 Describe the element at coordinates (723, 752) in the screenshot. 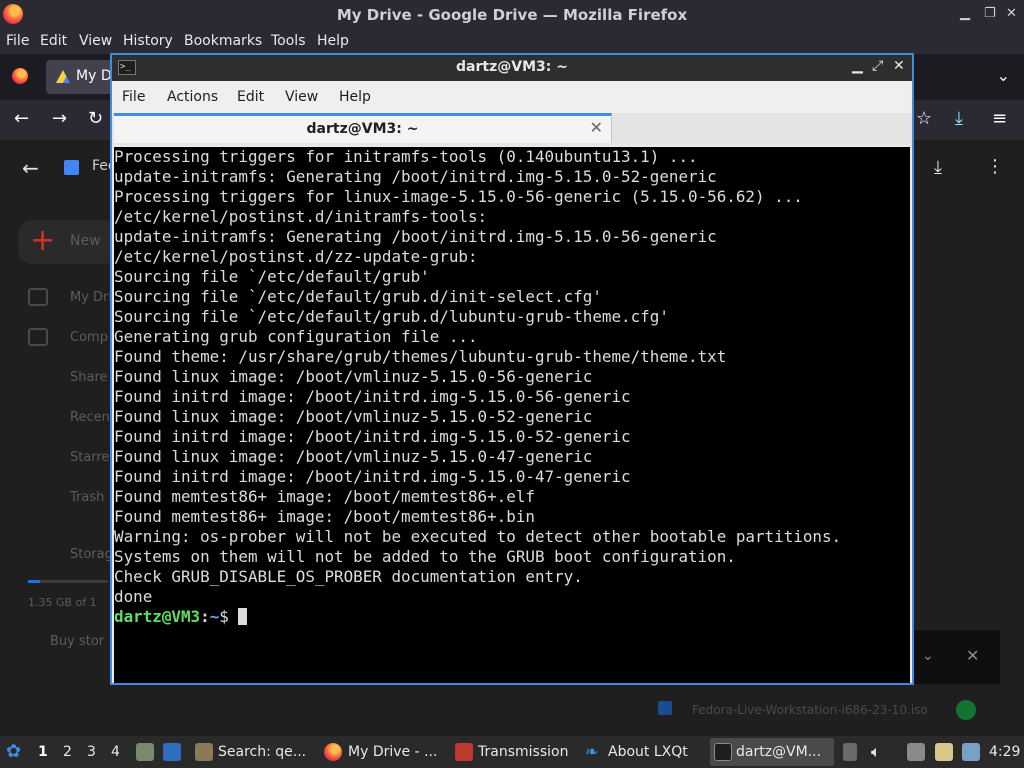

I see `terminal-icon` at that location.